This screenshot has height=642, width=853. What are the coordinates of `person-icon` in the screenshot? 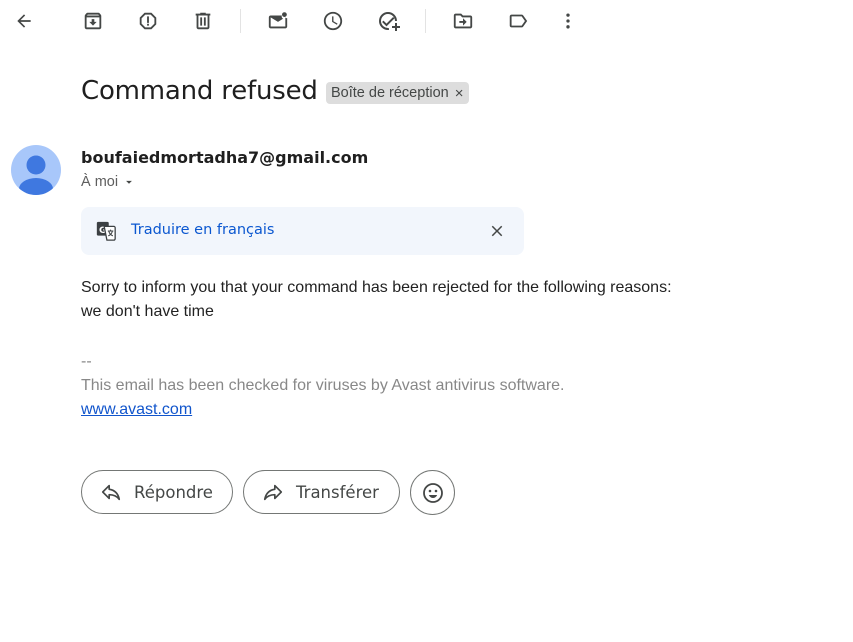 It's located at (36, 175).